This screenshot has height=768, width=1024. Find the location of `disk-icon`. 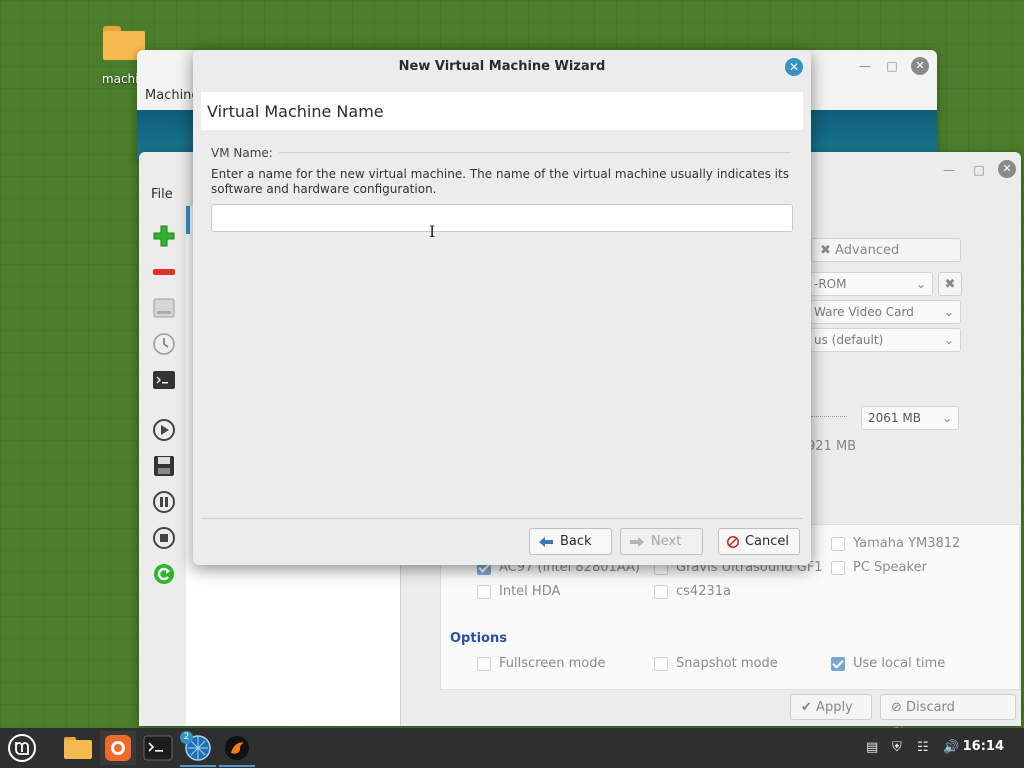

disk-icon is located at coordinates (164, 308).